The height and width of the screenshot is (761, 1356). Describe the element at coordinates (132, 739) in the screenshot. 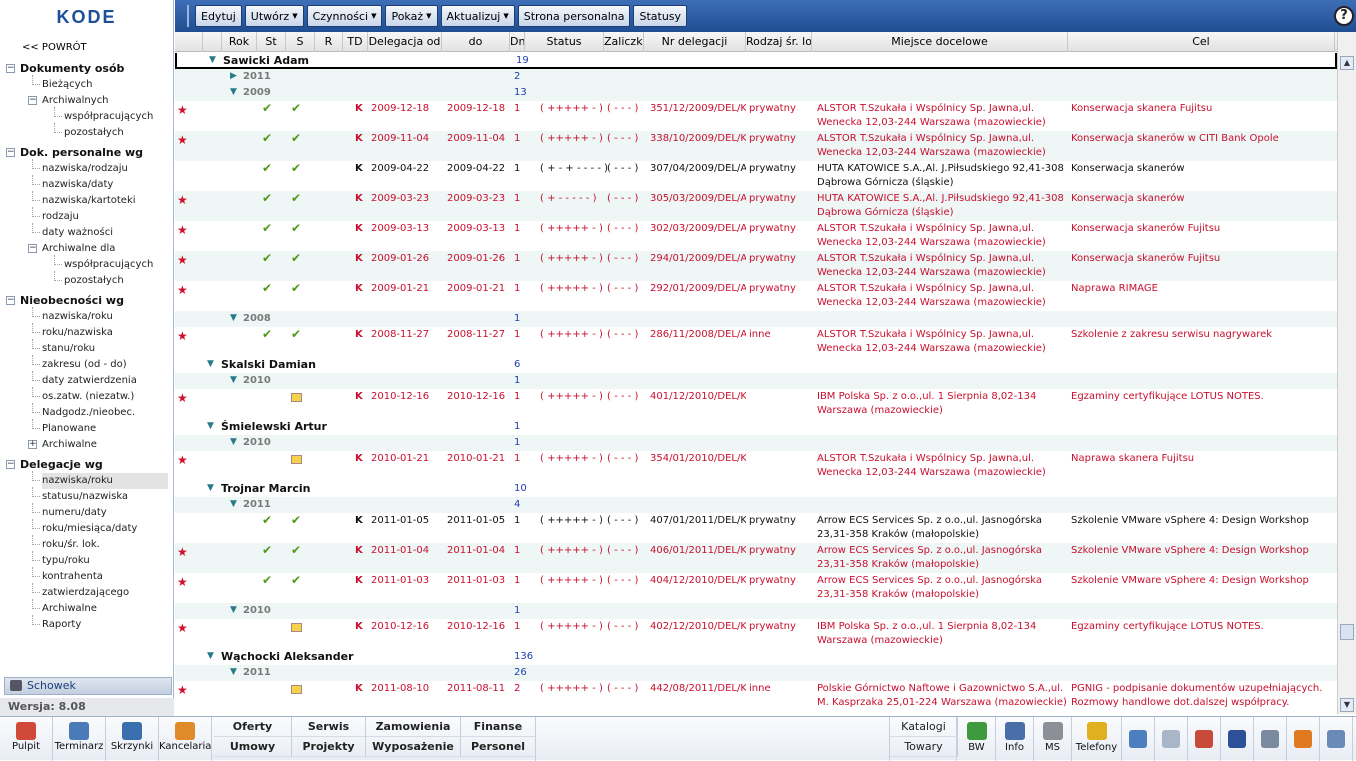

I see `bottom-button-skrzynki: Skrzynki` at that location.